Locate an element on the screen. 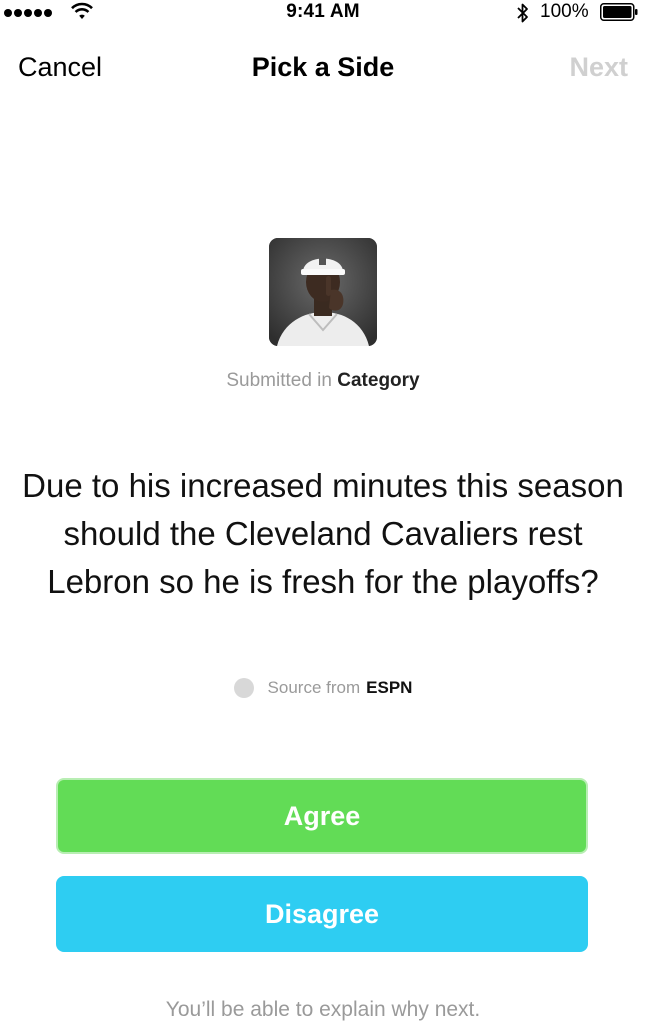 The image size is (646, 1024). next-button: Next is located at coordinates (598, 67).